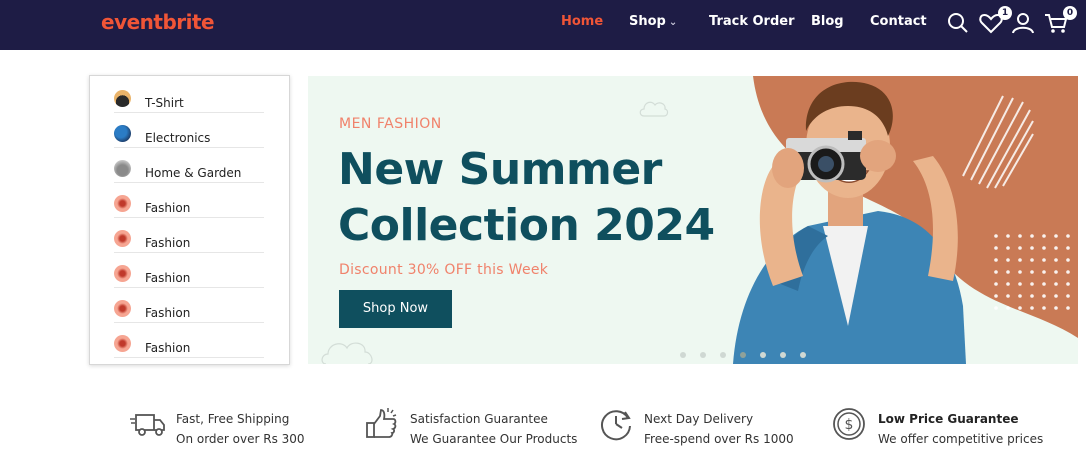 This screenshot has width=1086, height=468. I want to click on feature-title: Satisfaction Guarantee, so click(479, 419).